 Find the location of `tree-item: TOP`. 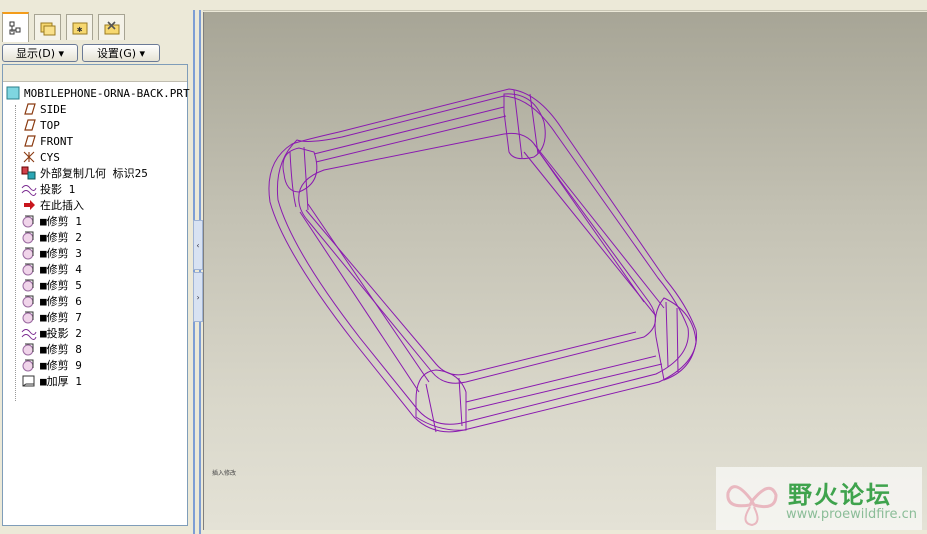

tree-item: TOP is located at coordinates (40, 125).